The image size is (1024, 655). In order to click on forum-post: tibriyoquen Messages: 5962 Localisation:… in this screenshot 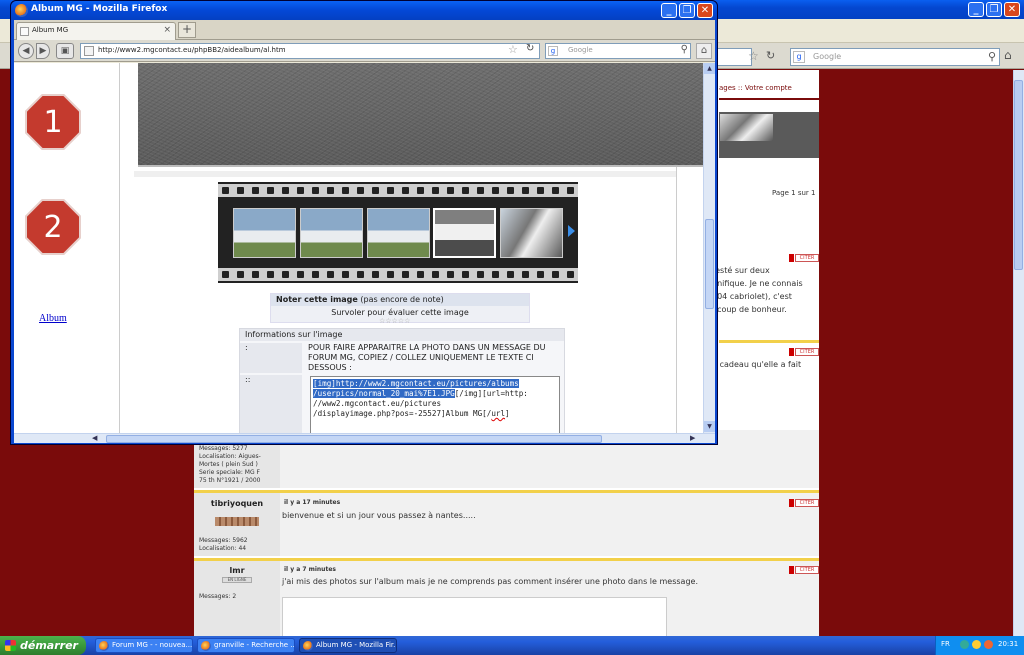, I will do `click(506, 523)`.